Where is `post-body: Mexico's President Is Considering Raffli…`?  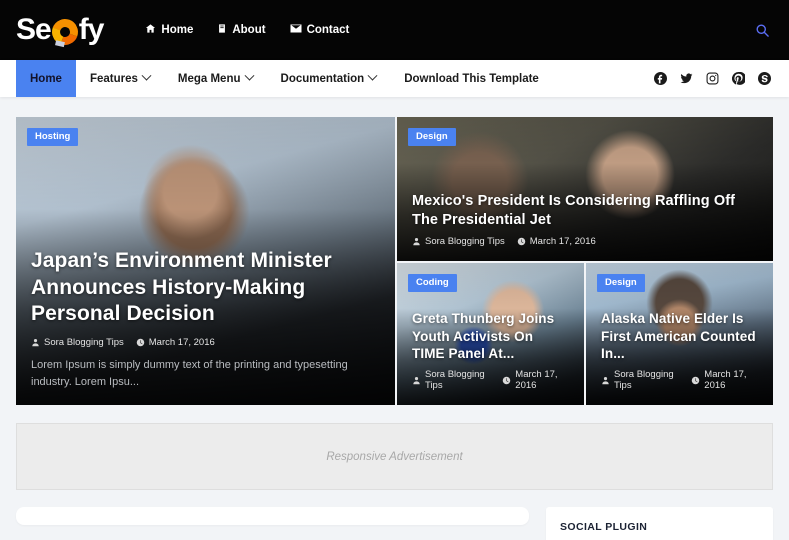 post-body: Mexico's President Is Considering Raffli… is located at coordinates (585, 227).